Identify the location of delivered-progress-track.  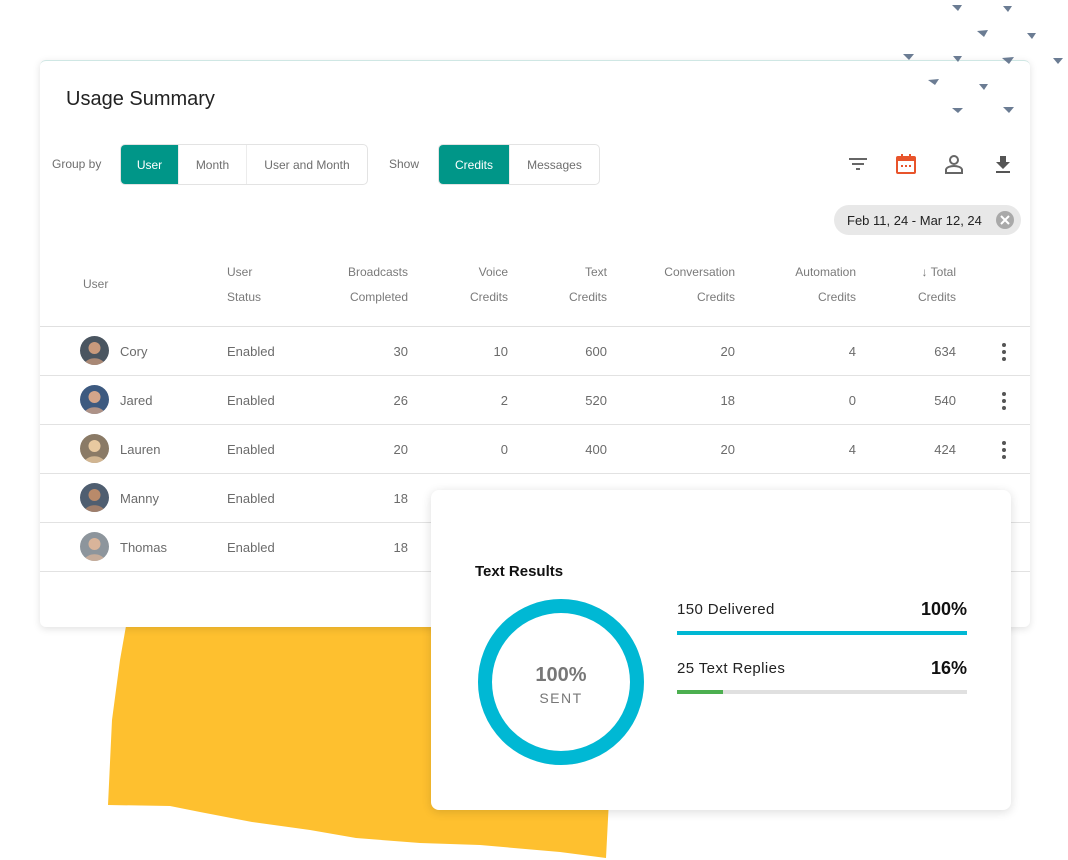
(822, 633).